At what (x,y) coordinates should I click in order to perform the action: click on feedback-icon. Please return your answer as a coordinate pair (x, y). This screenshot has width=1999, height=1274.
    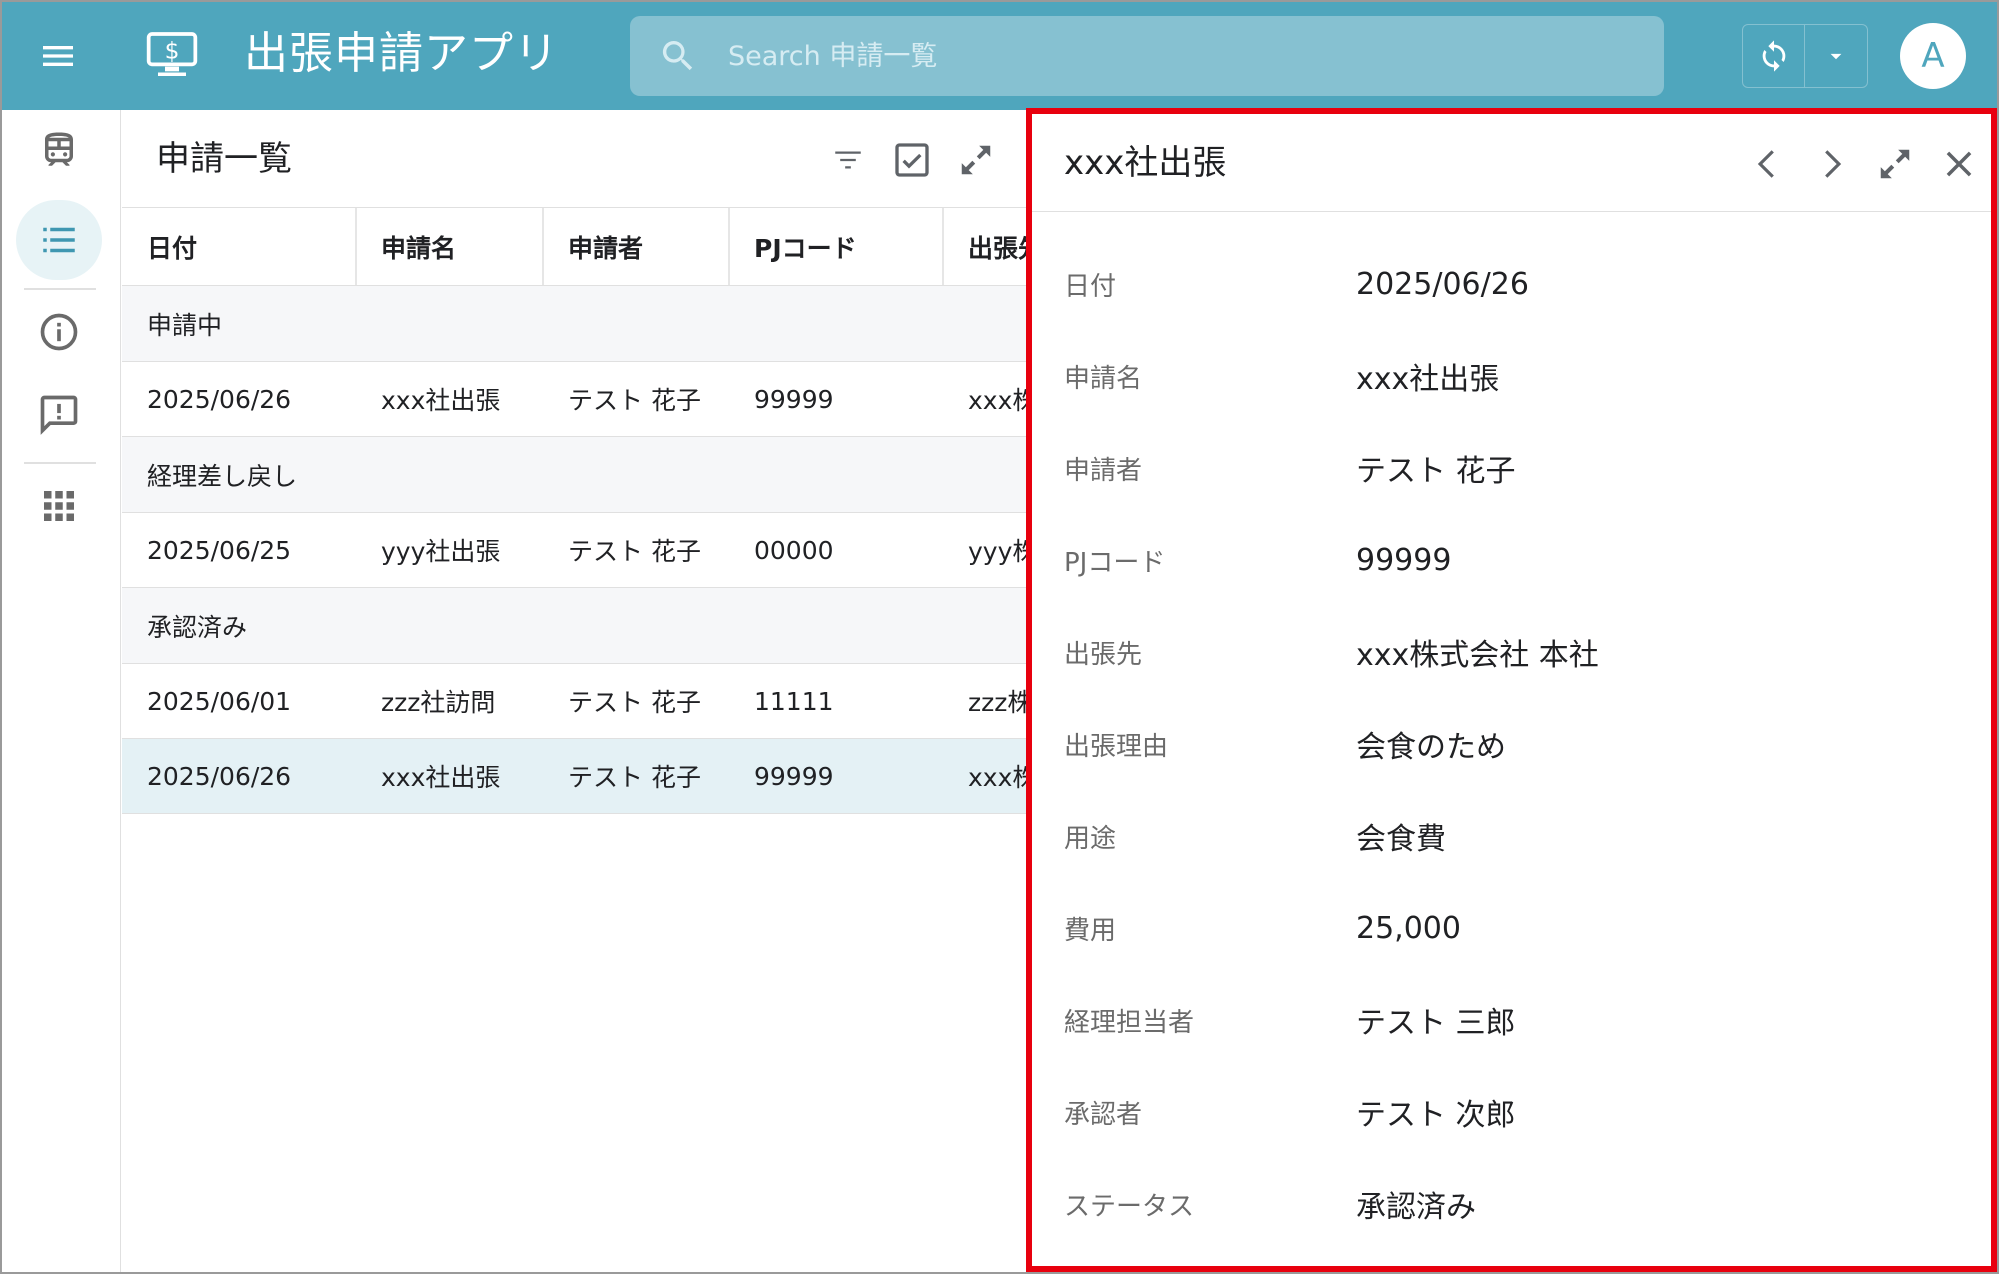
    Looking at the image, I should click on (59, 415).